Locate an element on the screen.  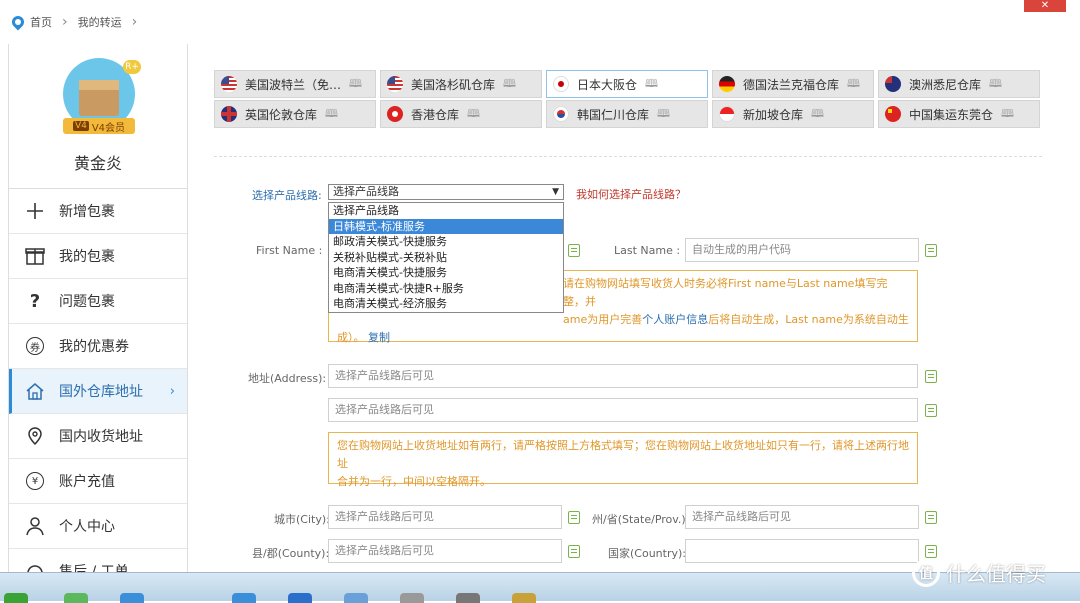
tab-label: 中国集运东莞仓 is located at coordinates (951, 114).